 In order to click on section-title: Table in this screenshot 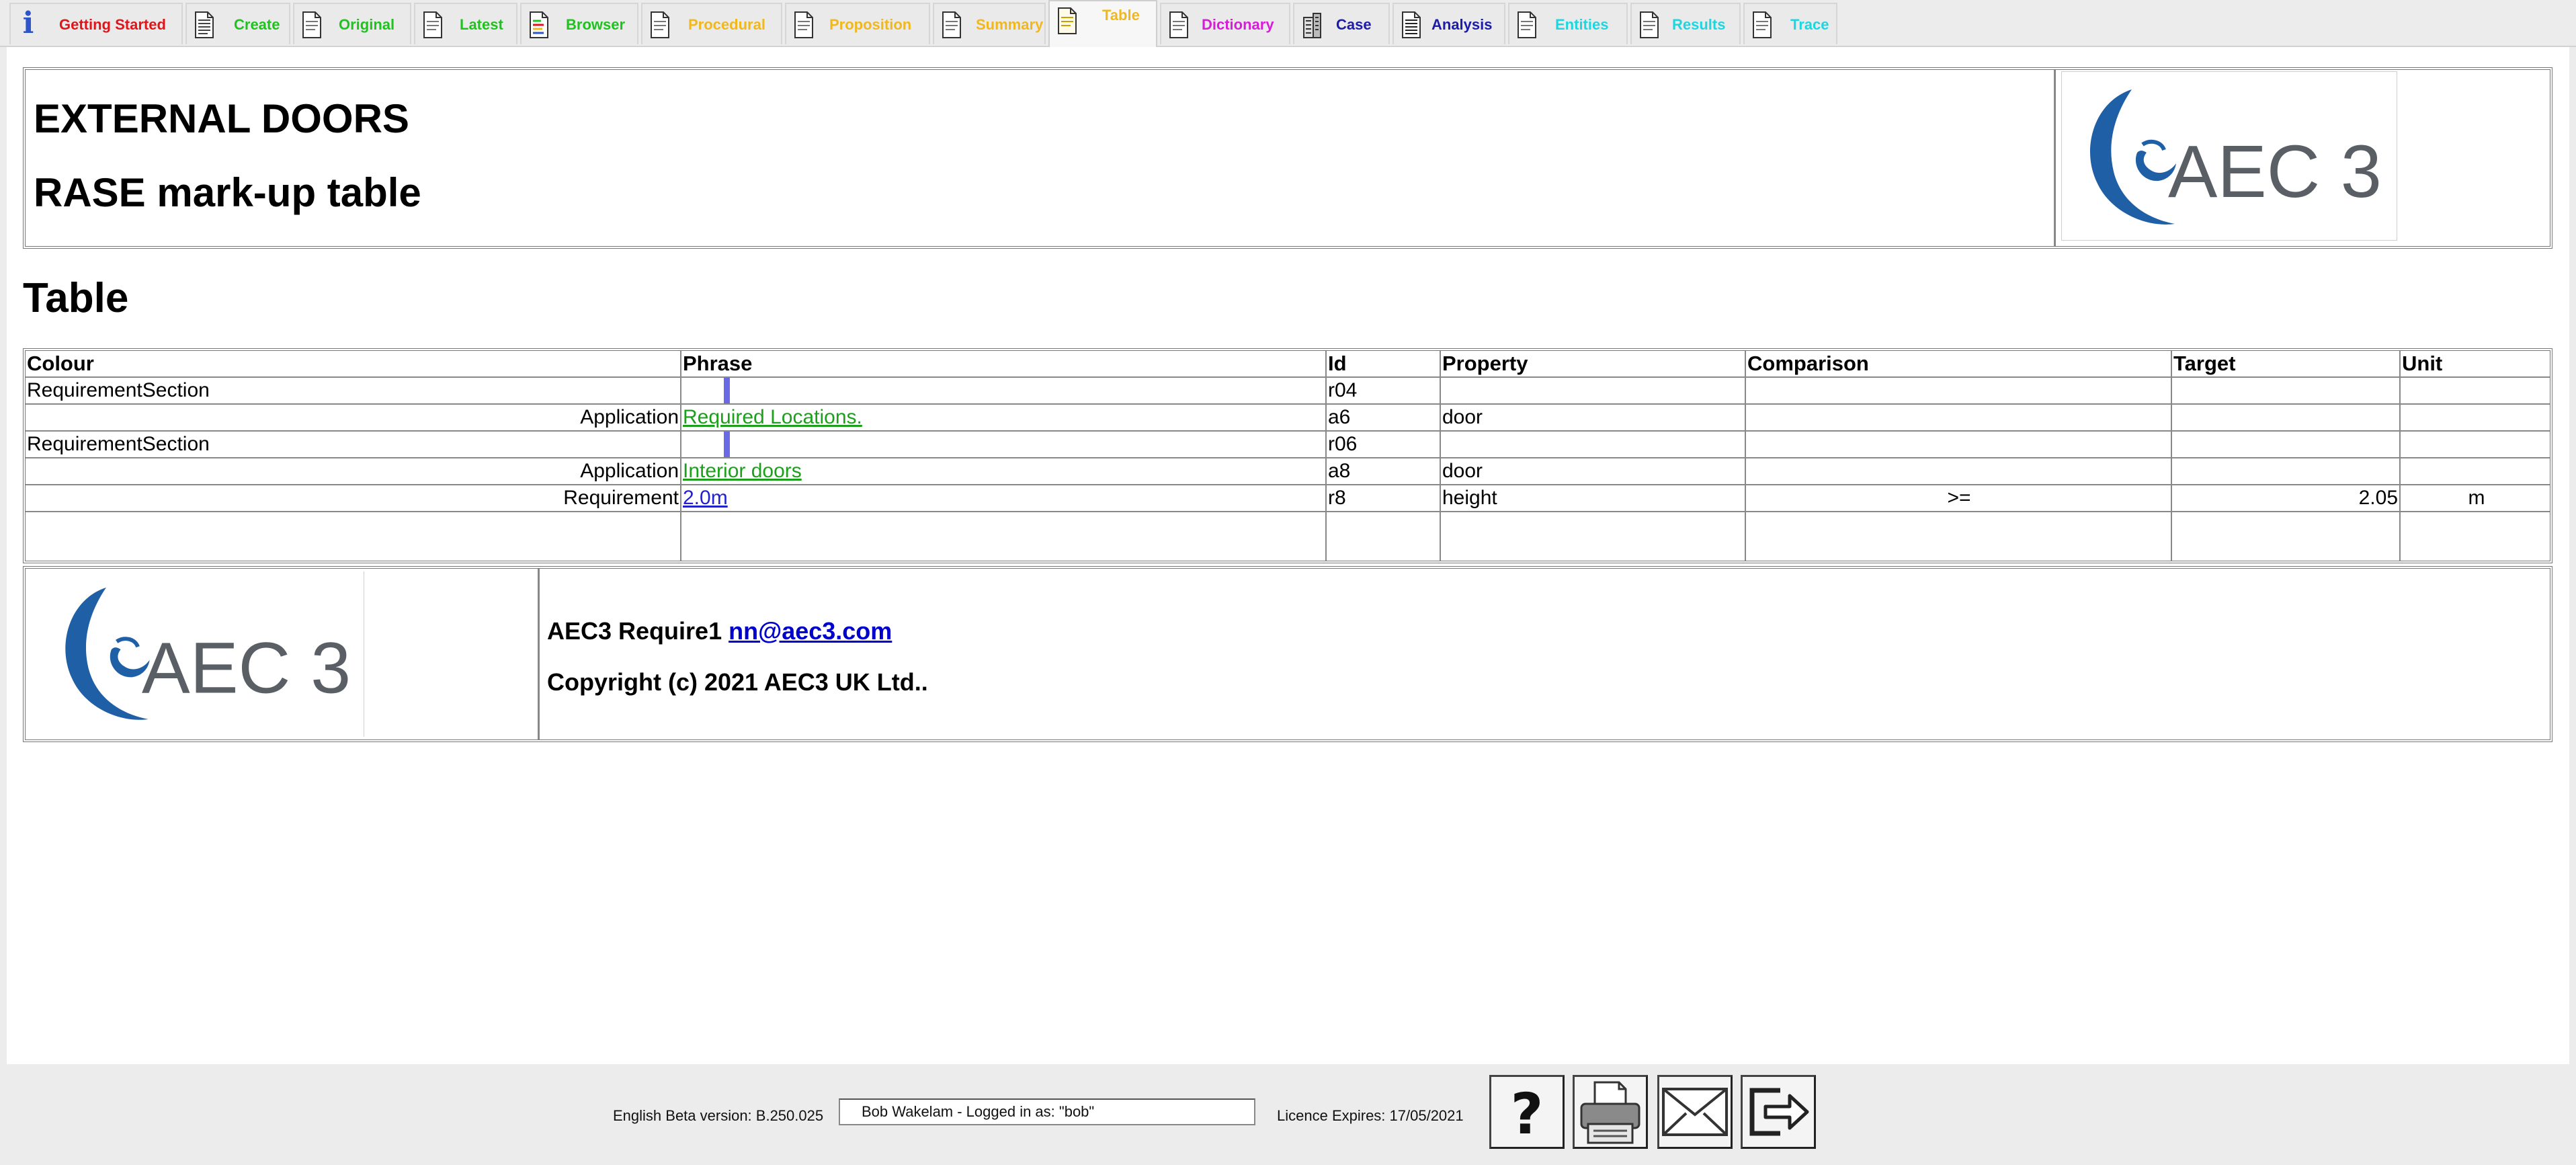, I will do `click(76, 298)`.